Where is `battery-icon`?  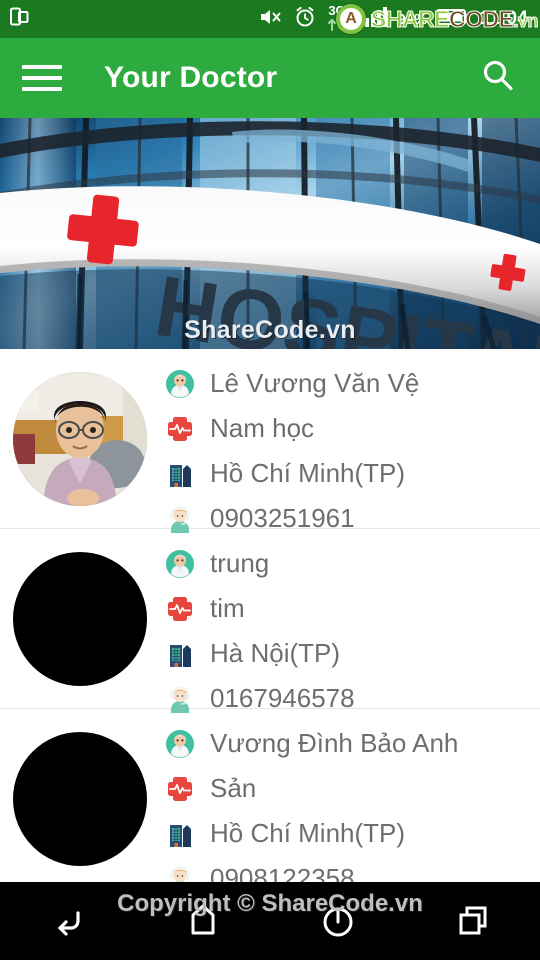
battery-icon is located at coordinates (453, 19).